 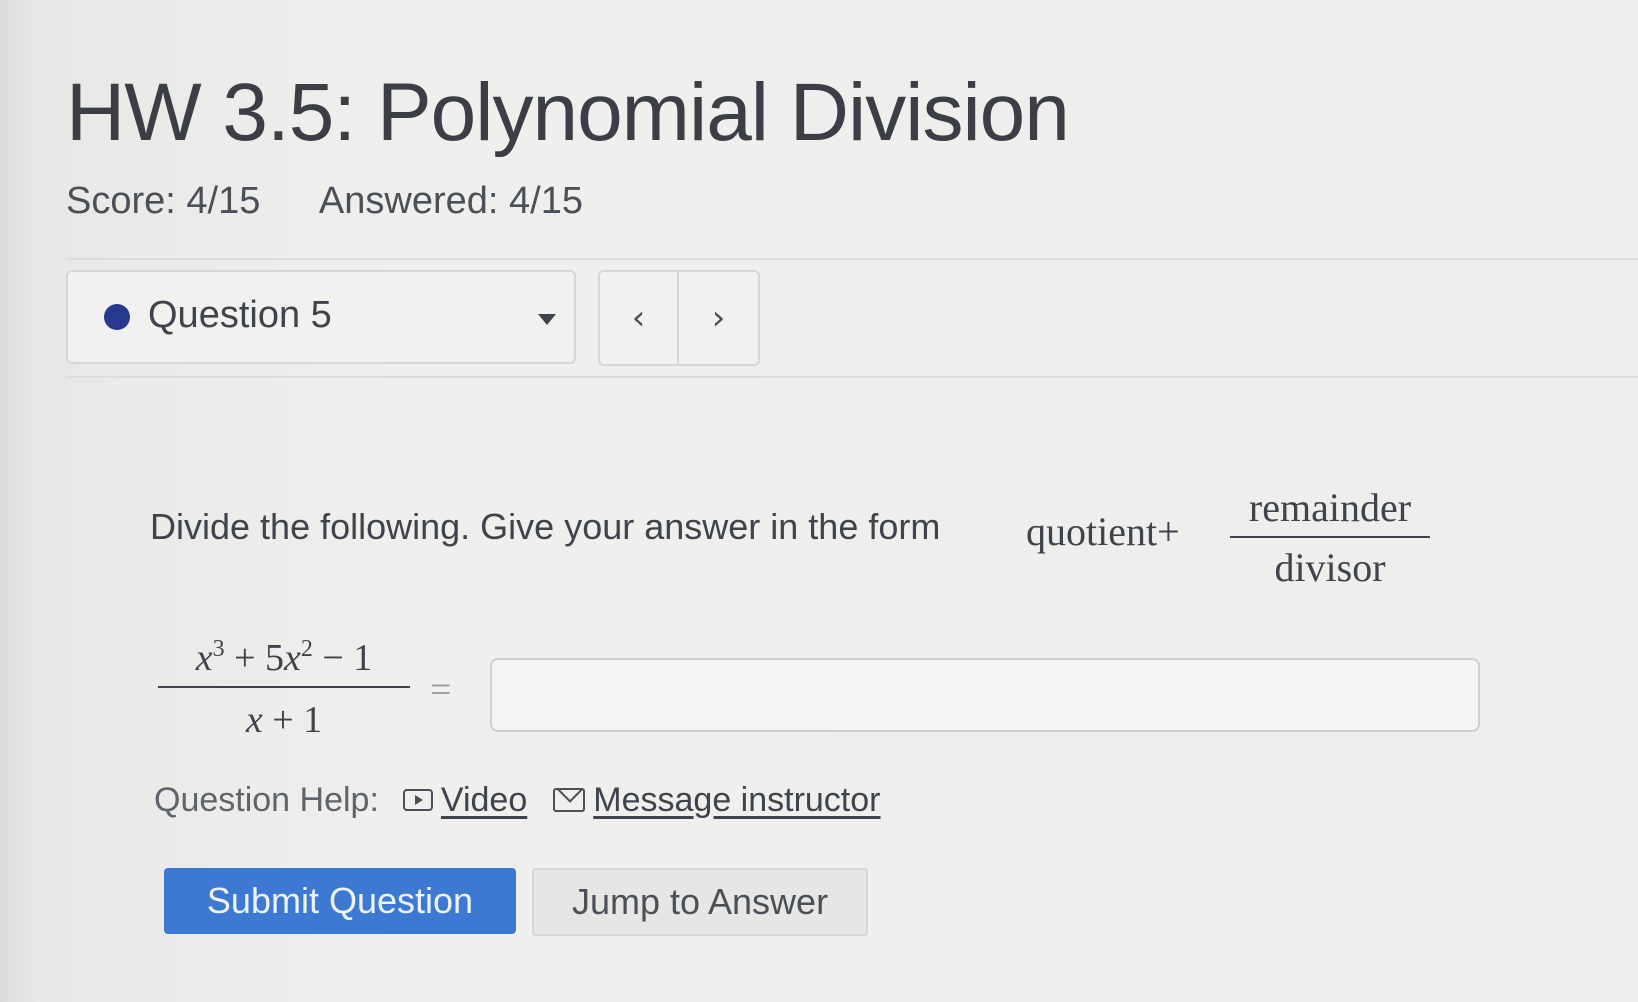 I want to click on question-help: Question Help: Video Message instructor, so click(x=517, y=800).